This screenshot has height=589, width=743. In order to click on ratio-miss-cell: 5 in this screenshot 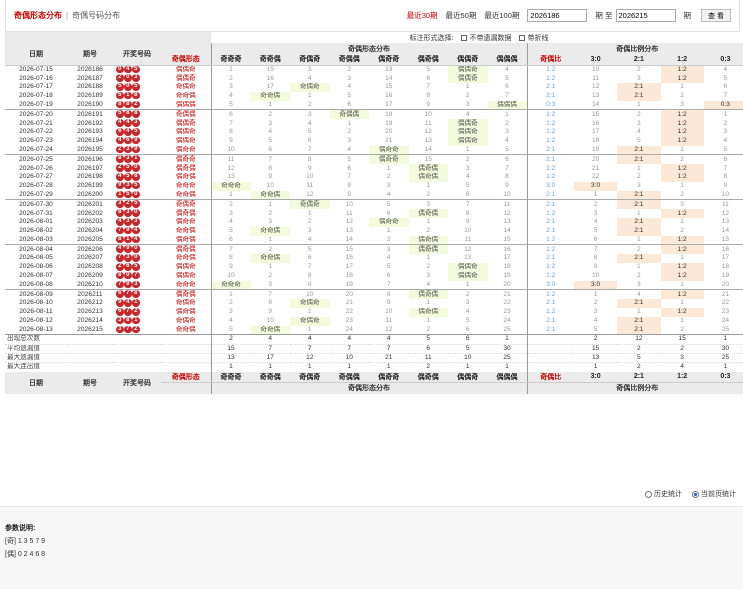, I will do `click(725, 149)`.